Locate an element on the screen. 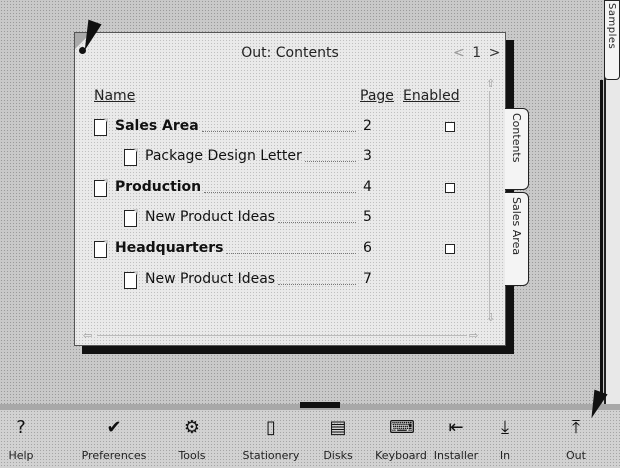 Image resolution: width=620 pixels, height=468 pixels. dock-item-label: Out is located at coordinates (576, 455).